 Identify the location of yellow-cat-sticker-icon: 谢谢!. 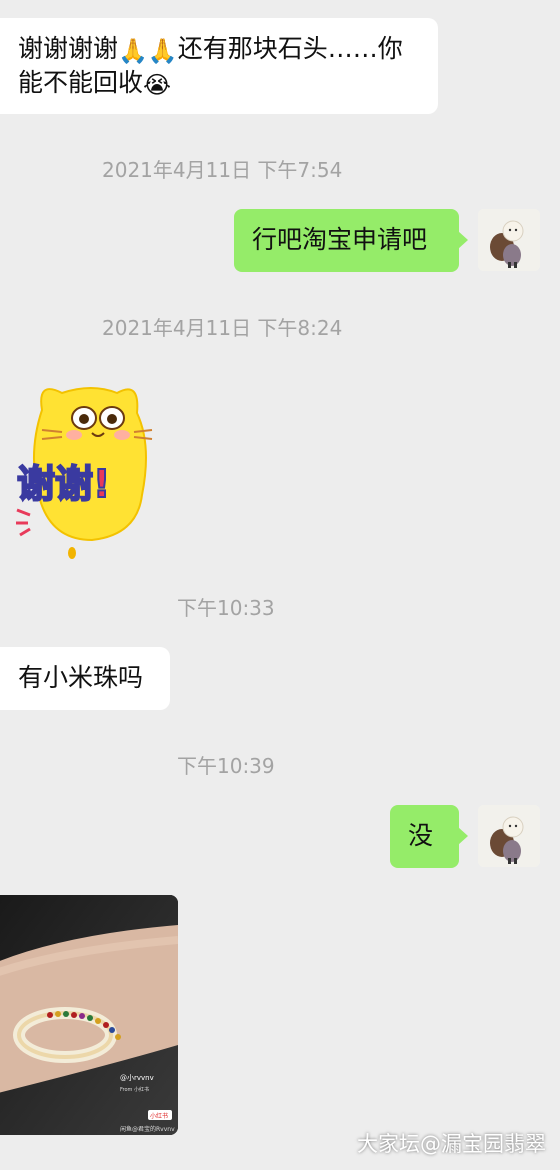
(84, 473).